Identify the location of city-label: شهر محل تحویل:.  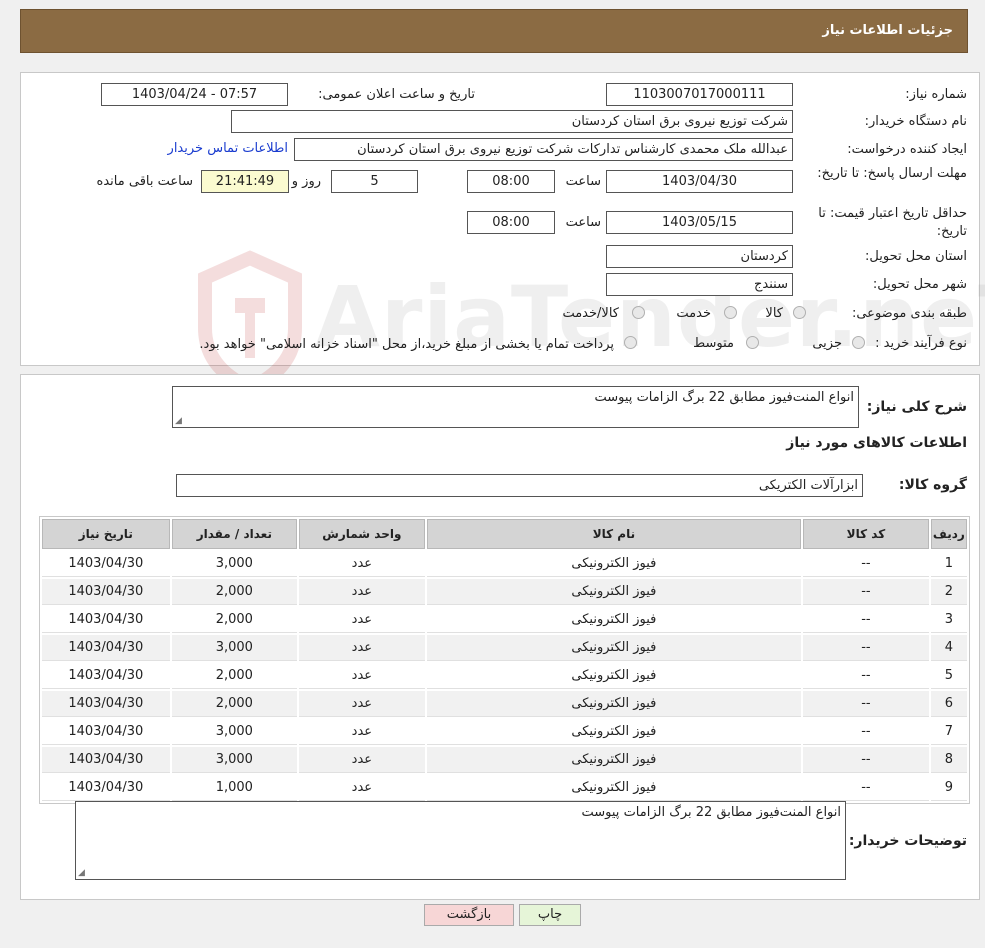
(919, 284).